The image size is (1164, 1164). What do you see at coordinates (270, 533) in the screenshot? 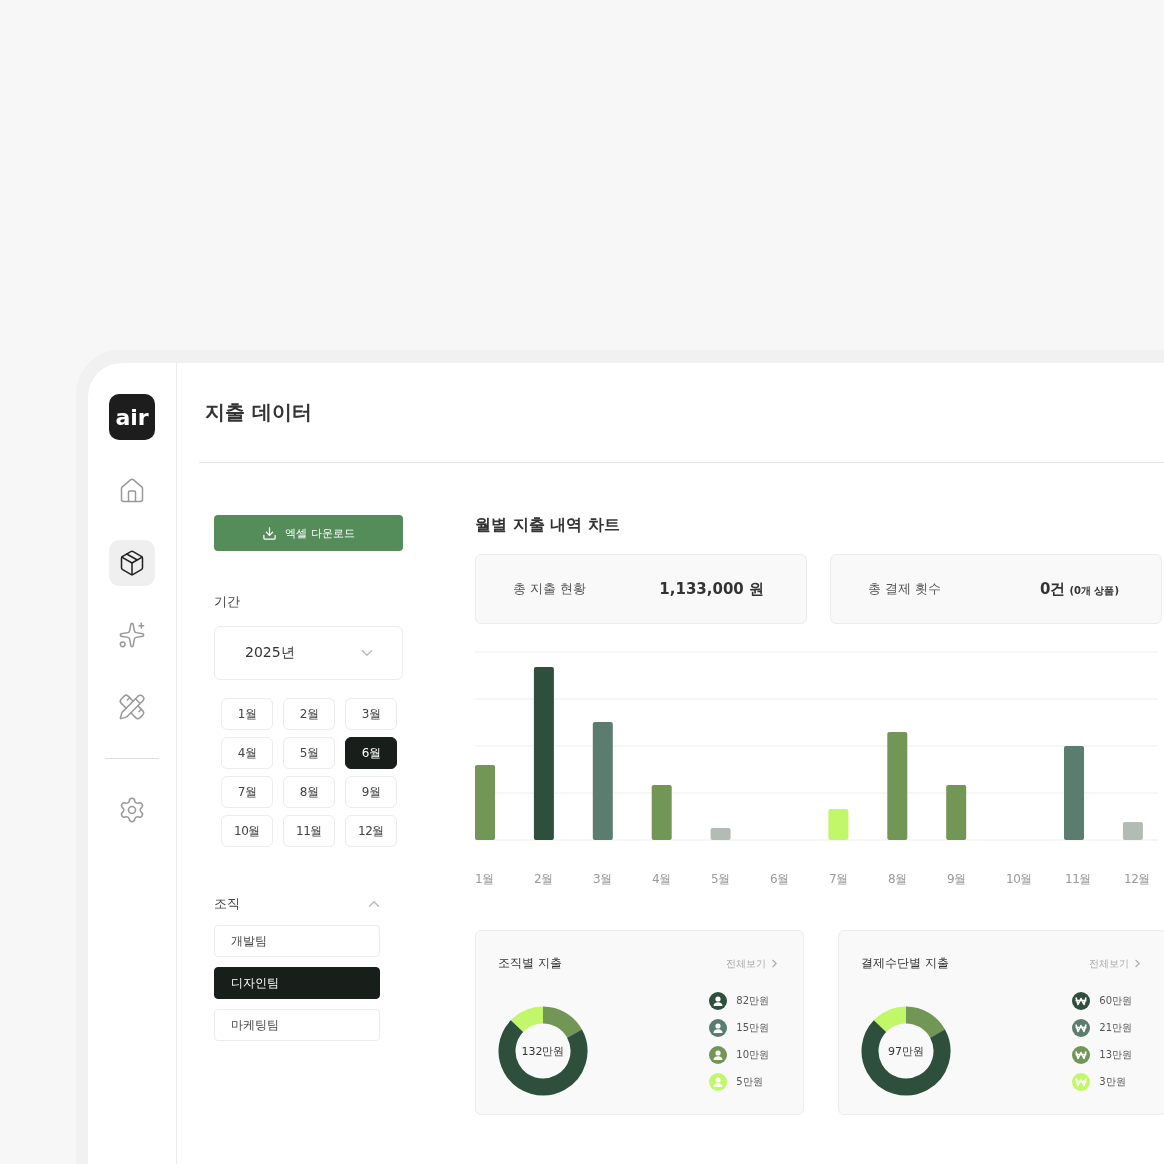
I see `download-icon` at bounding box center [270, 533].